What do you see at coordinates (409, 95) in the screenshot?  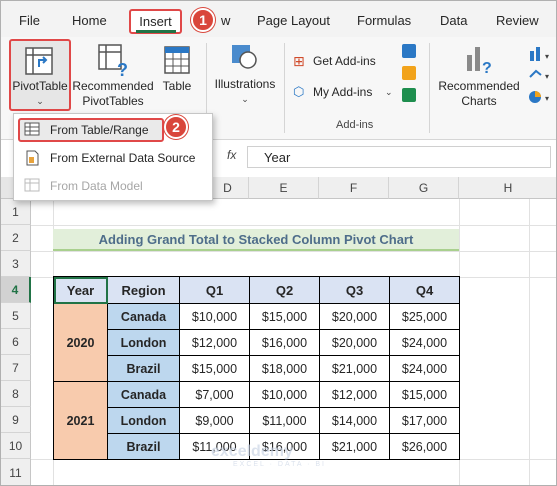 I see `people-graph-icon` at bounding box center [409, 95].